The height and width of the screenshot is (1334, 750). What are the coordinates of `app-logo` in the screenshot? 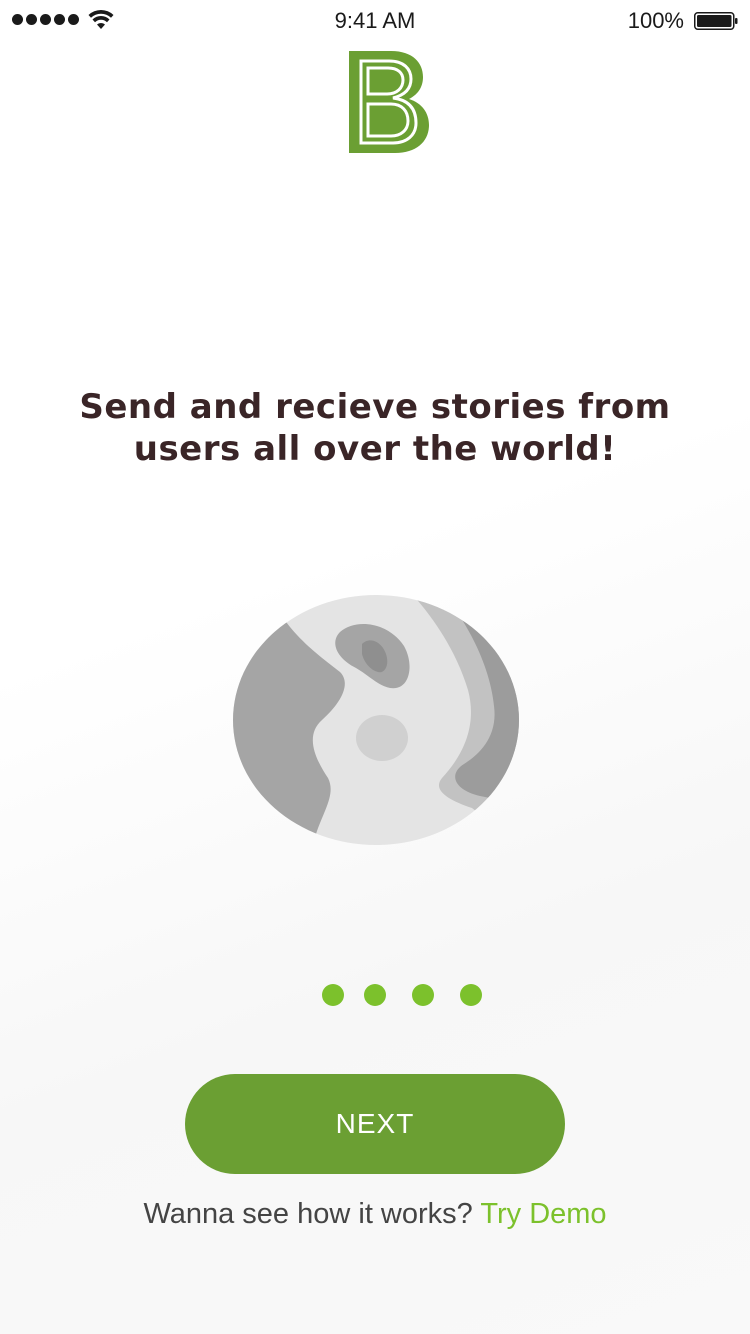 It's located at (389, 102).